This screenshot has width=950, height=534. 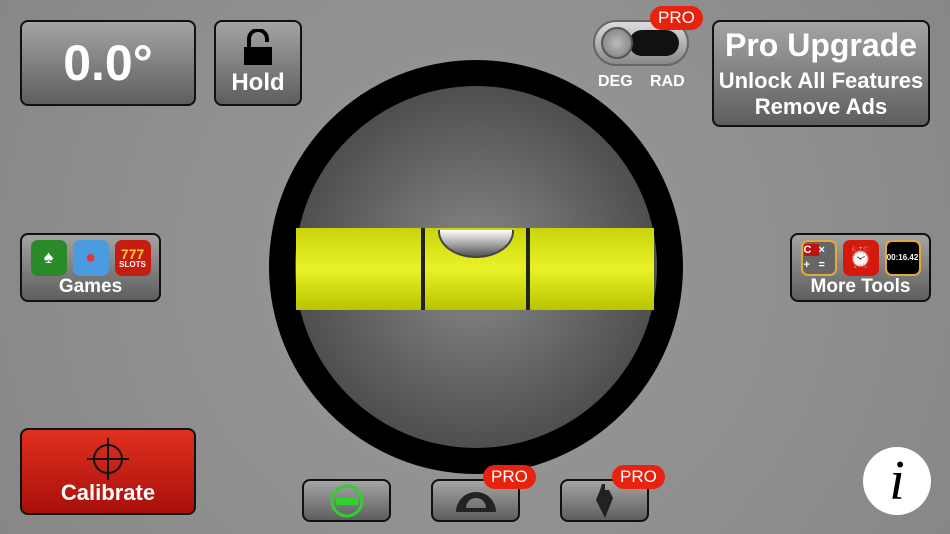 I want to click on games-label: Games, so click(x=90, y=286).